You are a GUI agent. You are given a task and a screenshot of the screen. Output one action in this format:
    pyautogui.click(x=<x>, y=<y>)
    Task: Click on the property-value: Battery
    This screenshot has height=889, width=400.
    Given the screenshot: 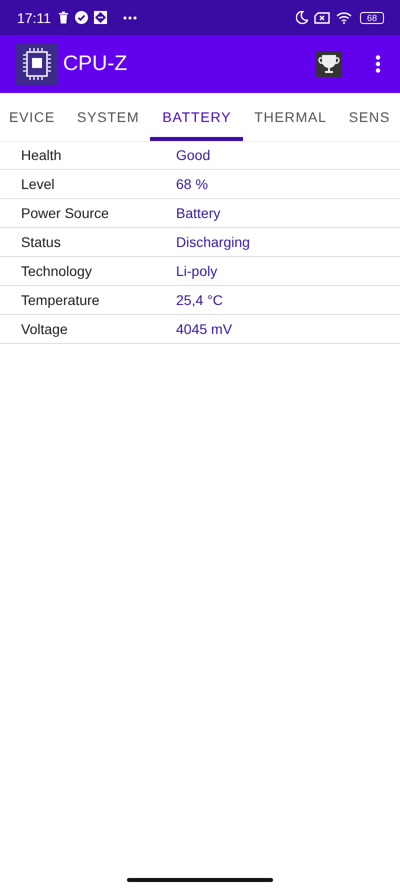 What is the action you would take?
    pyautogui.click(x=198, y=213)
    